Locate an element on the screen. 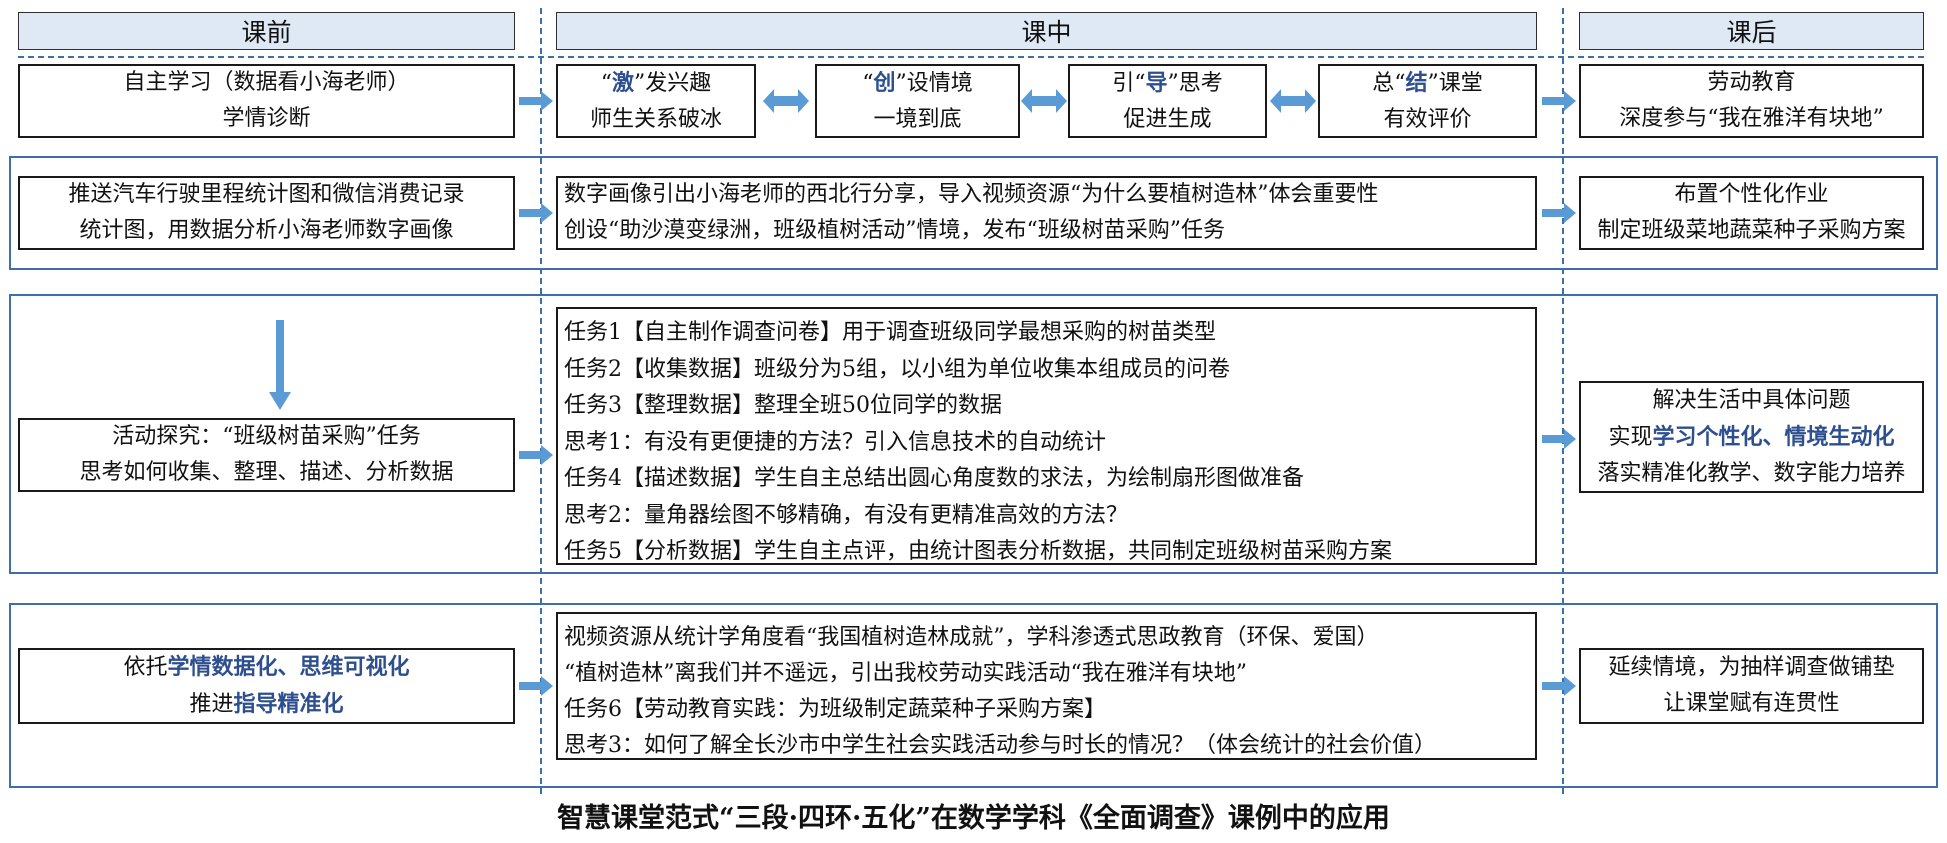 The image size is (1947, 843). data-driven-line2: 推进指导精准化 is located at coordinates (266, 704).